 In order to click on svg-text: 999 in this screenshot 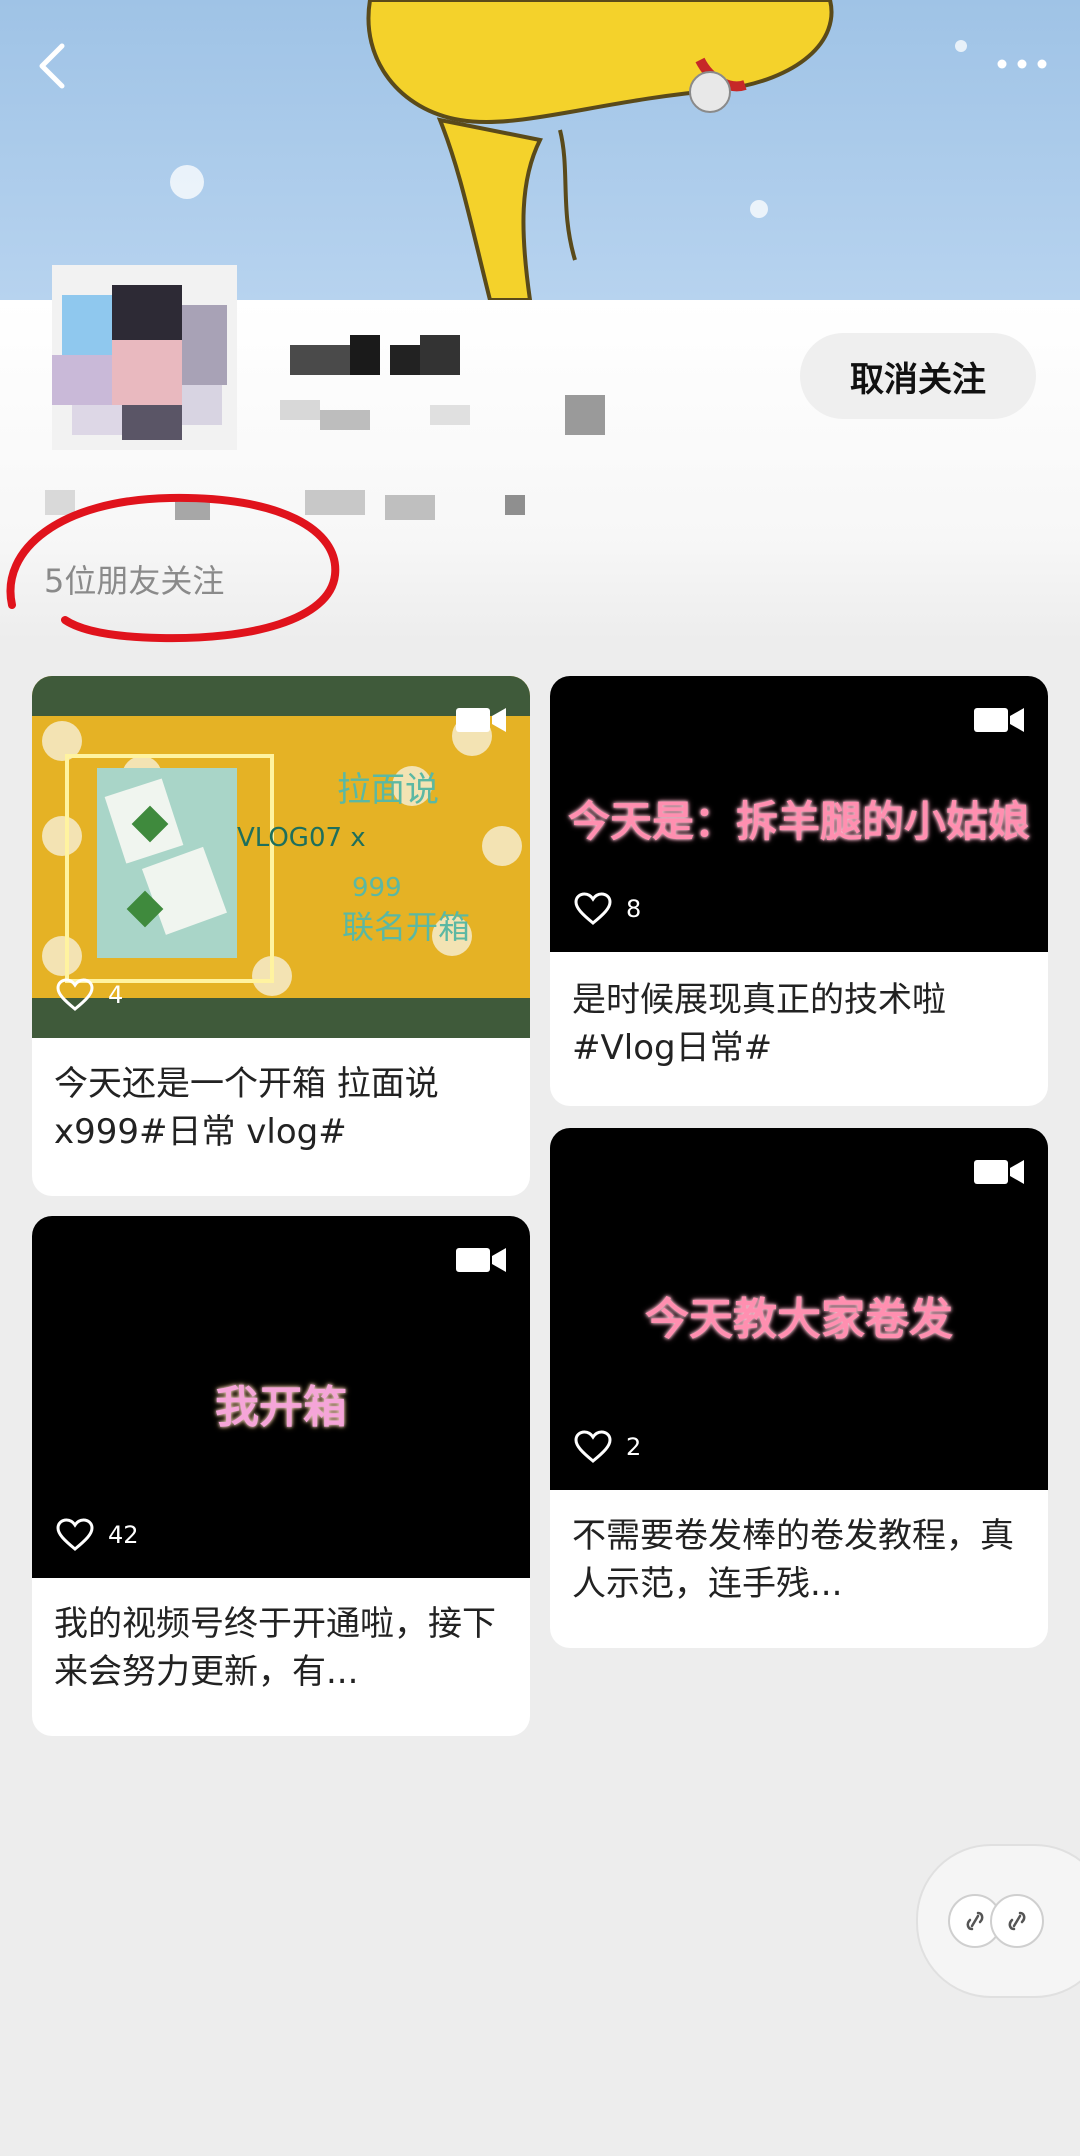, I will do `click(377, 888)`.